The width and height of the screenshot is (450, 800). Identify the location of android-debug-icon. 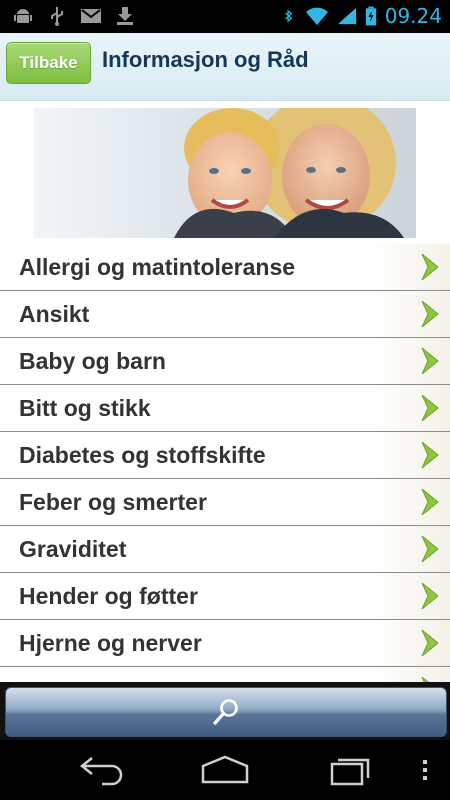
(23, 16).